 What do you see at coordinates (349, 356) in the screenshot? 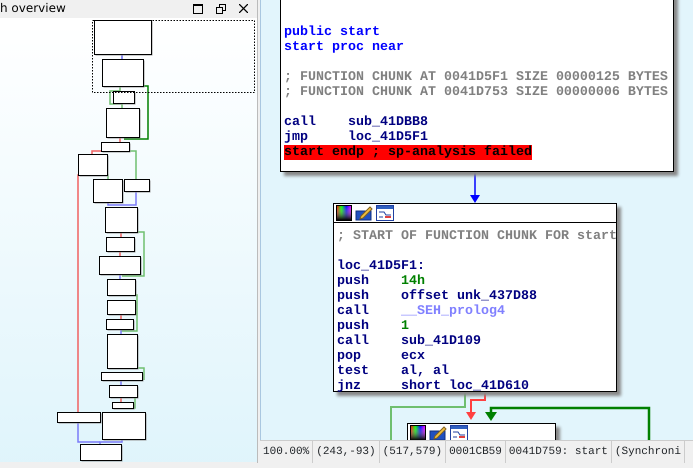
I see `instruction-mnemonic: pop` at bounding box center [349, 356].